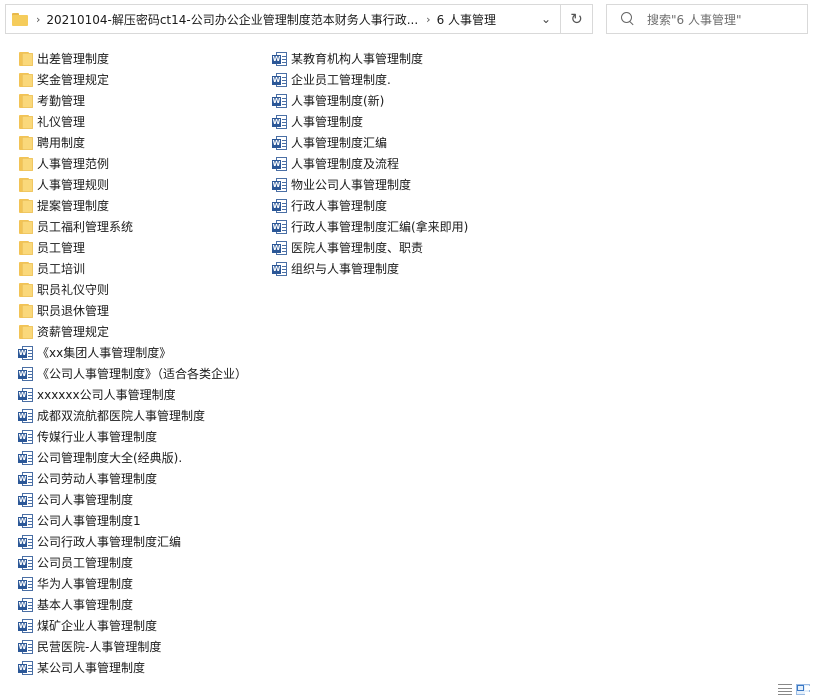 The width and height of the screenshot is (814, 699). I want to click on folder-item: 聘用制度, so click(143, 142).